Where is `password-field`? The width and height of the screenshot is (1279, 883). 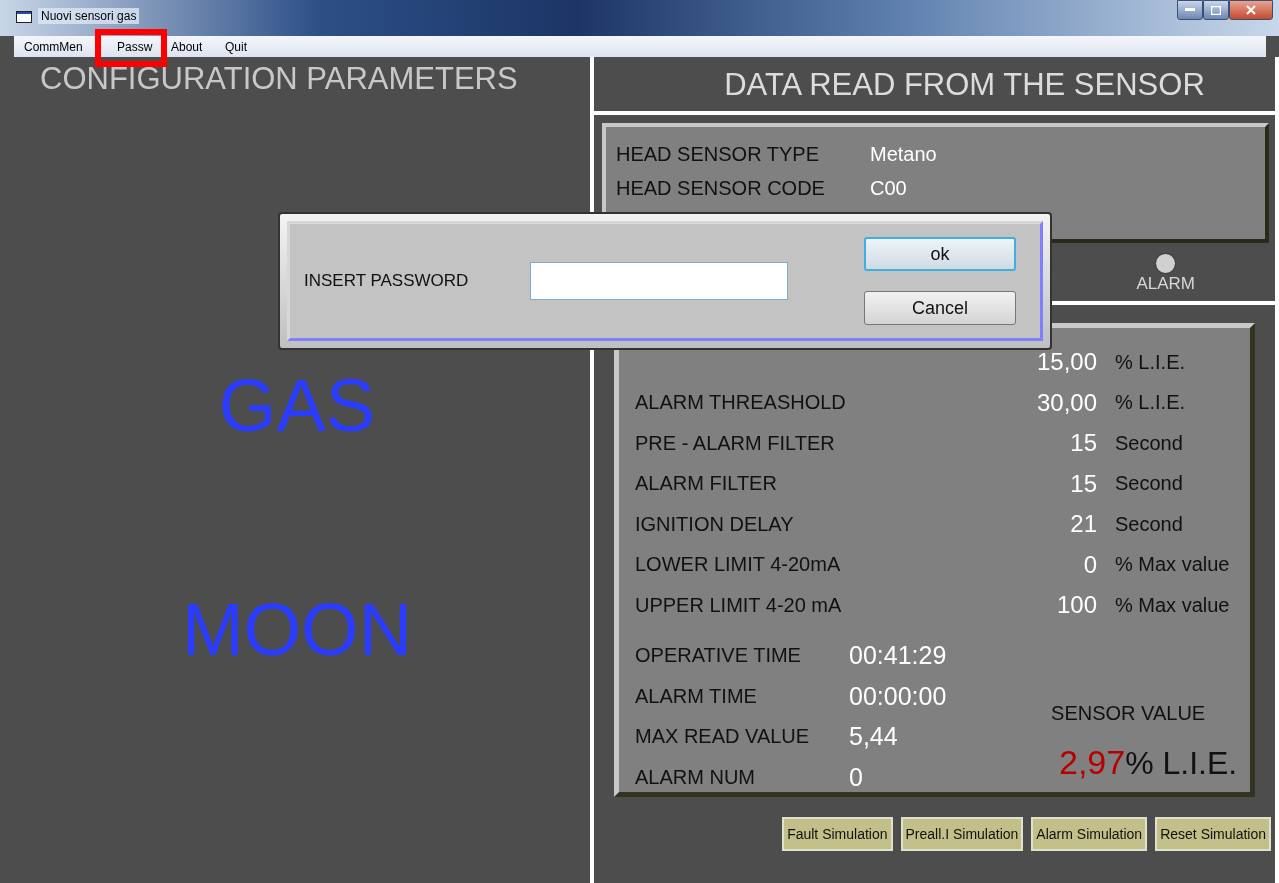 password-field is located at coordinates (659, 281).